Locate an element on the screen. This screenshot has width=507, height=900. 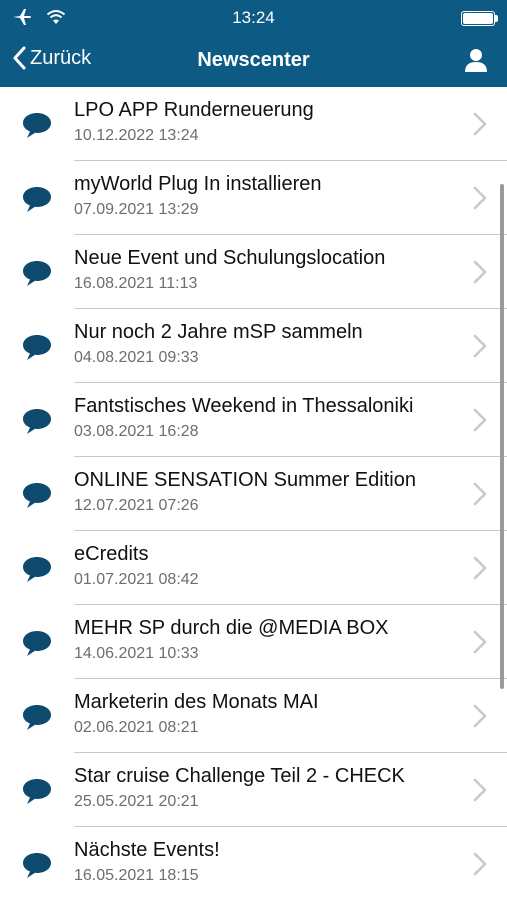
news-title: Fantstisches Weekend in Thessaloniki is located at coordinates (244, 406).